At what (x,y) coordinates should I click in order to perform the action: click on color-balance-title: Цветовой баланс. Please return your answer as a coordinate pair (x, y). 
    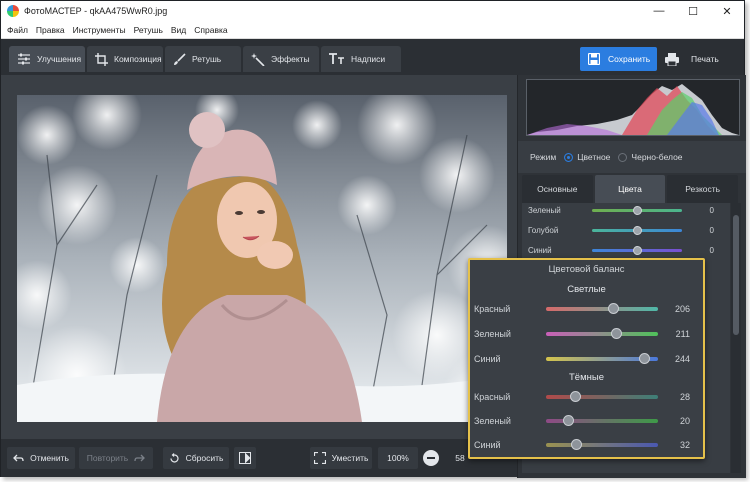
    Looking at the image, I should click on (586, 269).